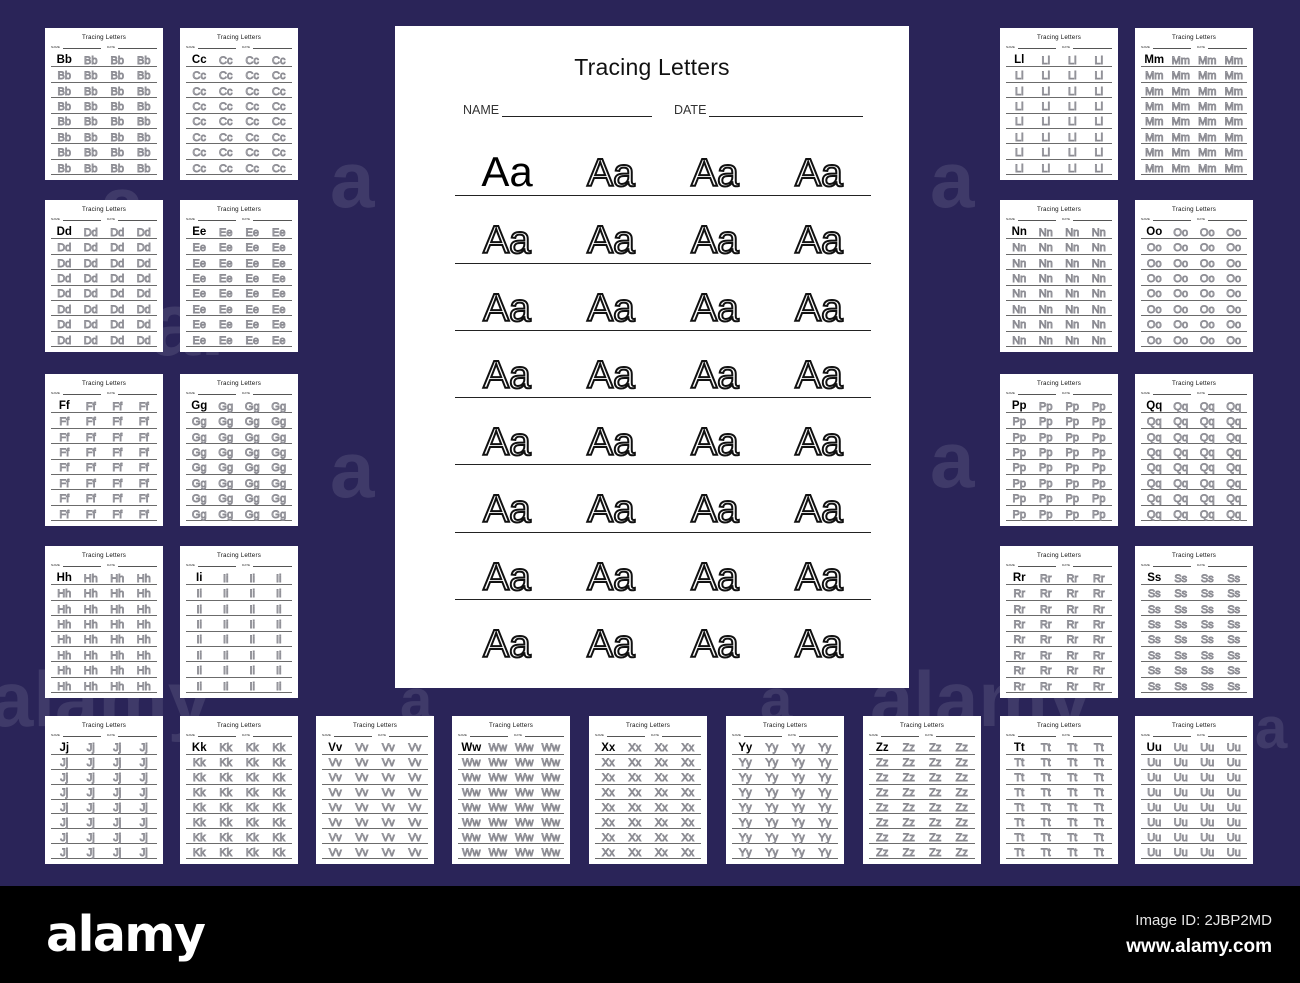  Describe the element at coordinates (1059, 822) in the screenshot. I see `trace-row: Tt Tt Tt Tt` at that location.